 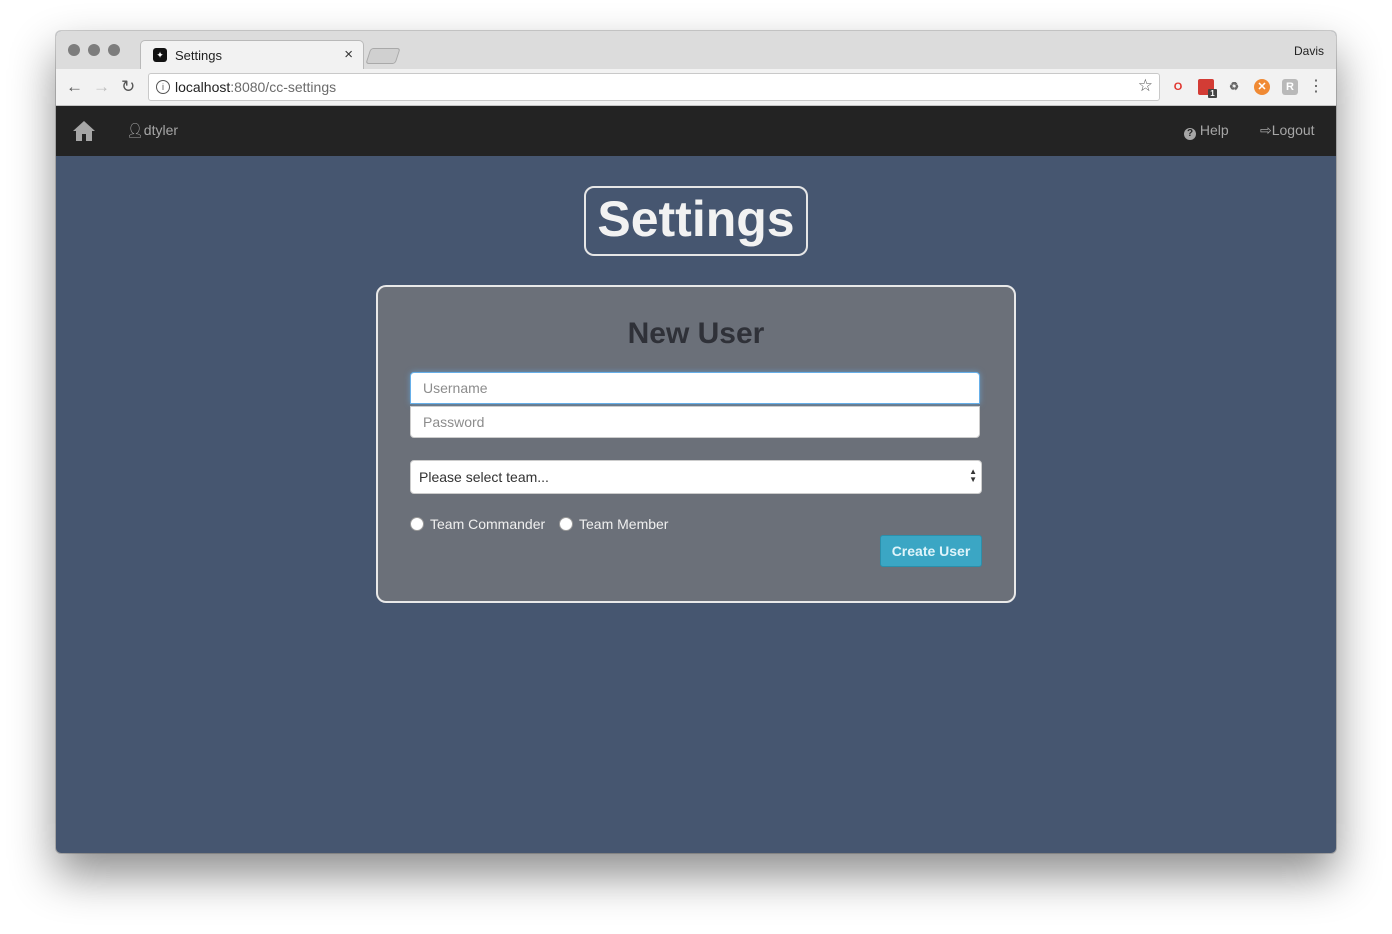 What do you see at coordinates (74, 50) in the screenshot?
I see `close-window-button` at bounding box center [74, 50].